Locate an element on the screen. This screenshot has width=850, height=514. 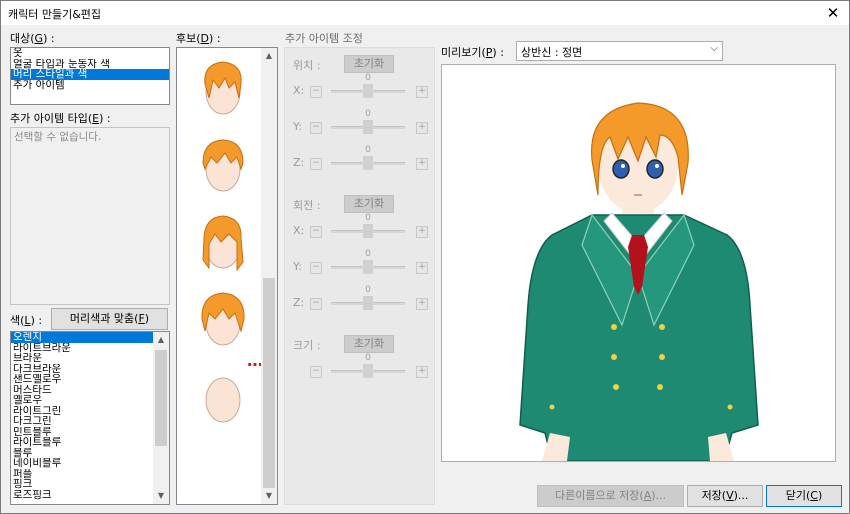
color-item: 로즈핑크 is located at coordinates (82, 495).